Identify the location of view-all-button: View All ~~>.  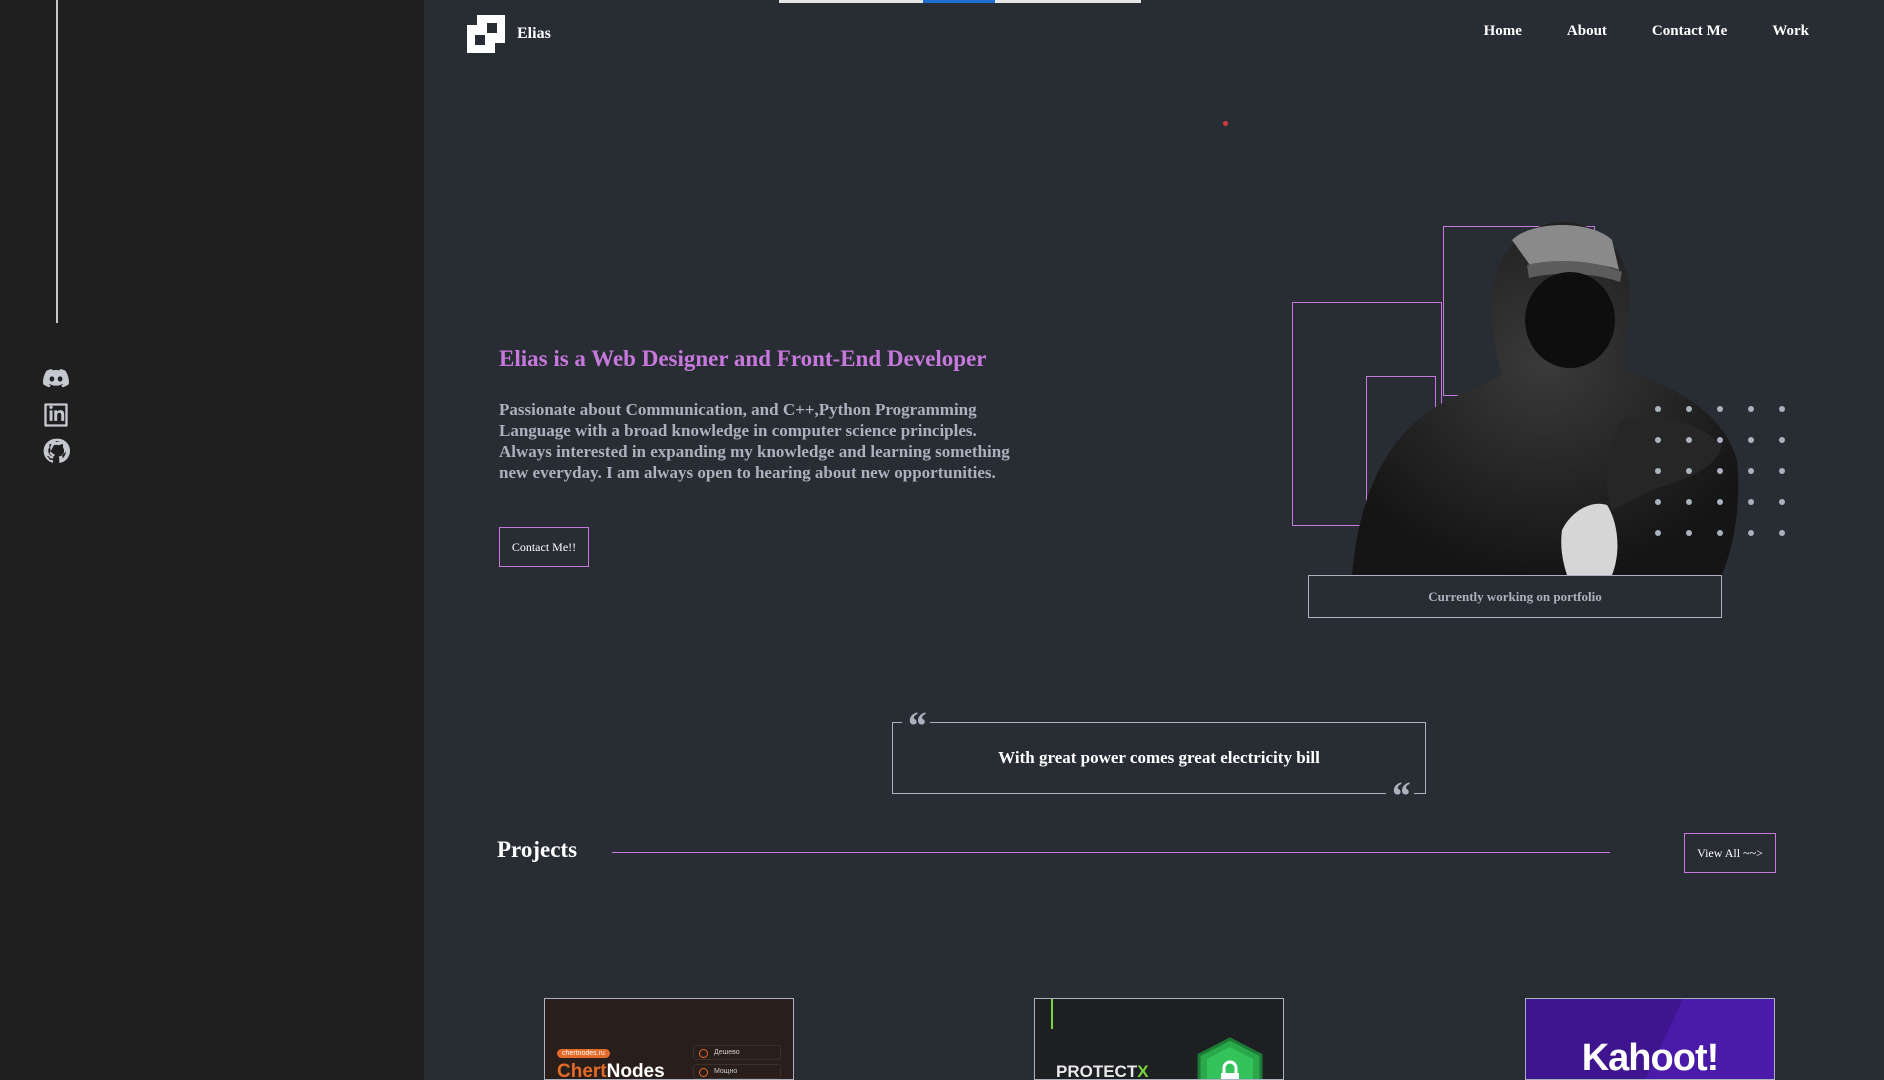
(1730, 853).